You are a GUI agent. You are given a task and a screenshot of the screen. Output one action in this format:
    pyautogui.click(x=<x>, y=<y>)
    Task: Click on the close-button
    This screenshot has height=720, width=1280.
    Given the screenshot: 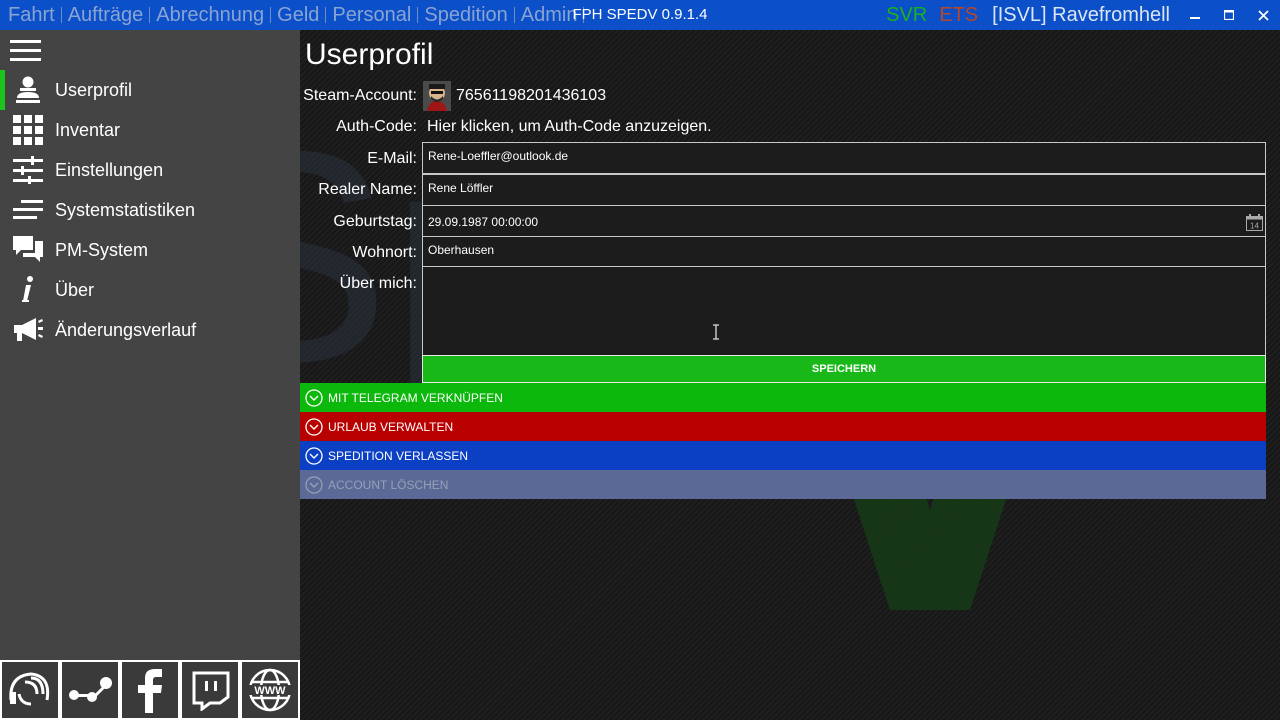 What is the action you would take?
    pyautogui.click(x=1263, y=15)
    